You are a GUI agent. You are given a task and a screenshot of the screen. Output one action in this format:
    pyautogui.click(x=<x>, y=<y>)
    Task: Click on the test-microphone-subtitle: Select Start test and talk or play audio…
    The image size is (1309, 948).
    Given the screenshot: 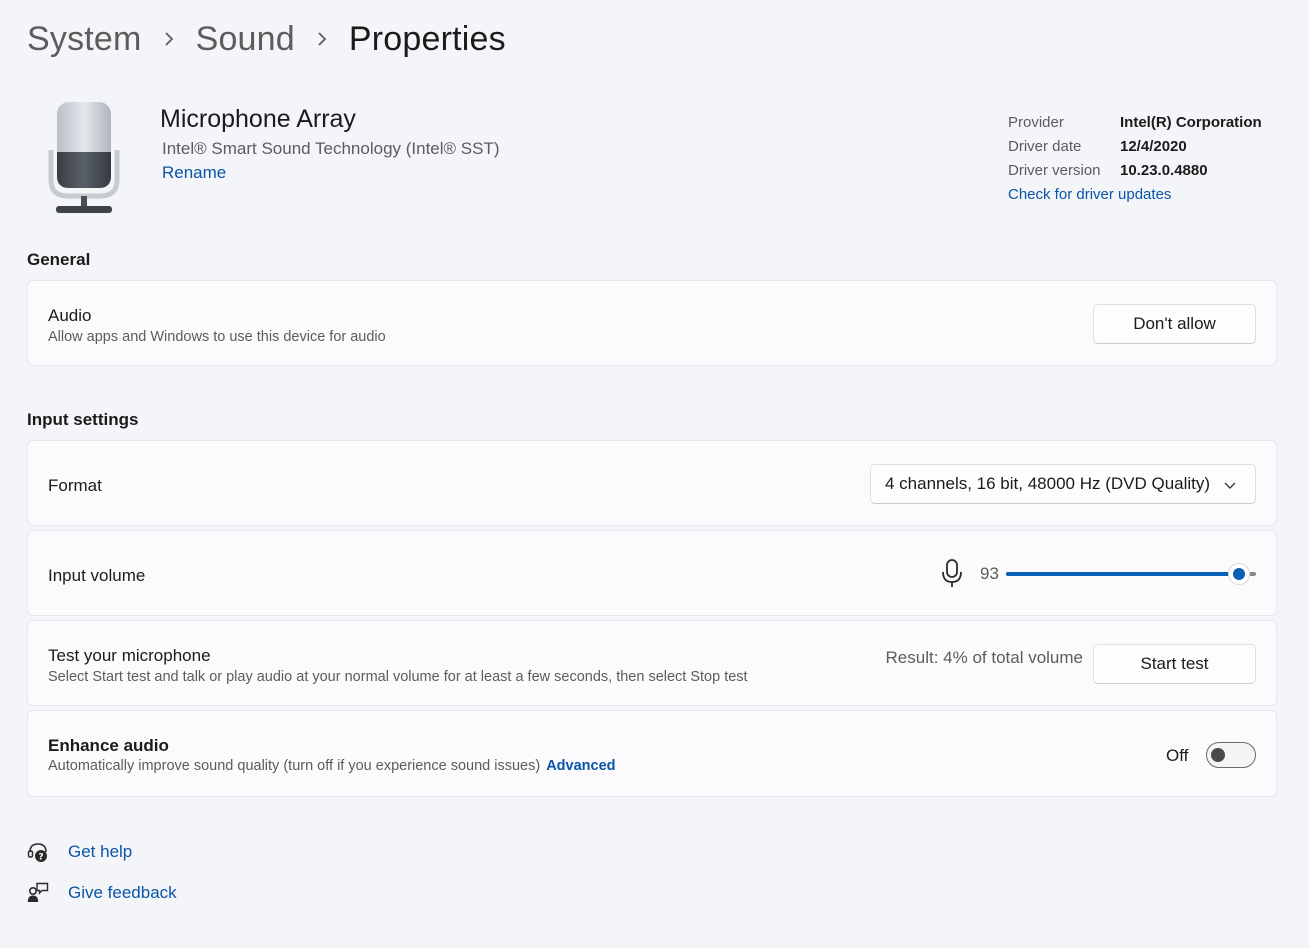 What is the action you would take?
    pyautogui.click(x=398, y=677)
    